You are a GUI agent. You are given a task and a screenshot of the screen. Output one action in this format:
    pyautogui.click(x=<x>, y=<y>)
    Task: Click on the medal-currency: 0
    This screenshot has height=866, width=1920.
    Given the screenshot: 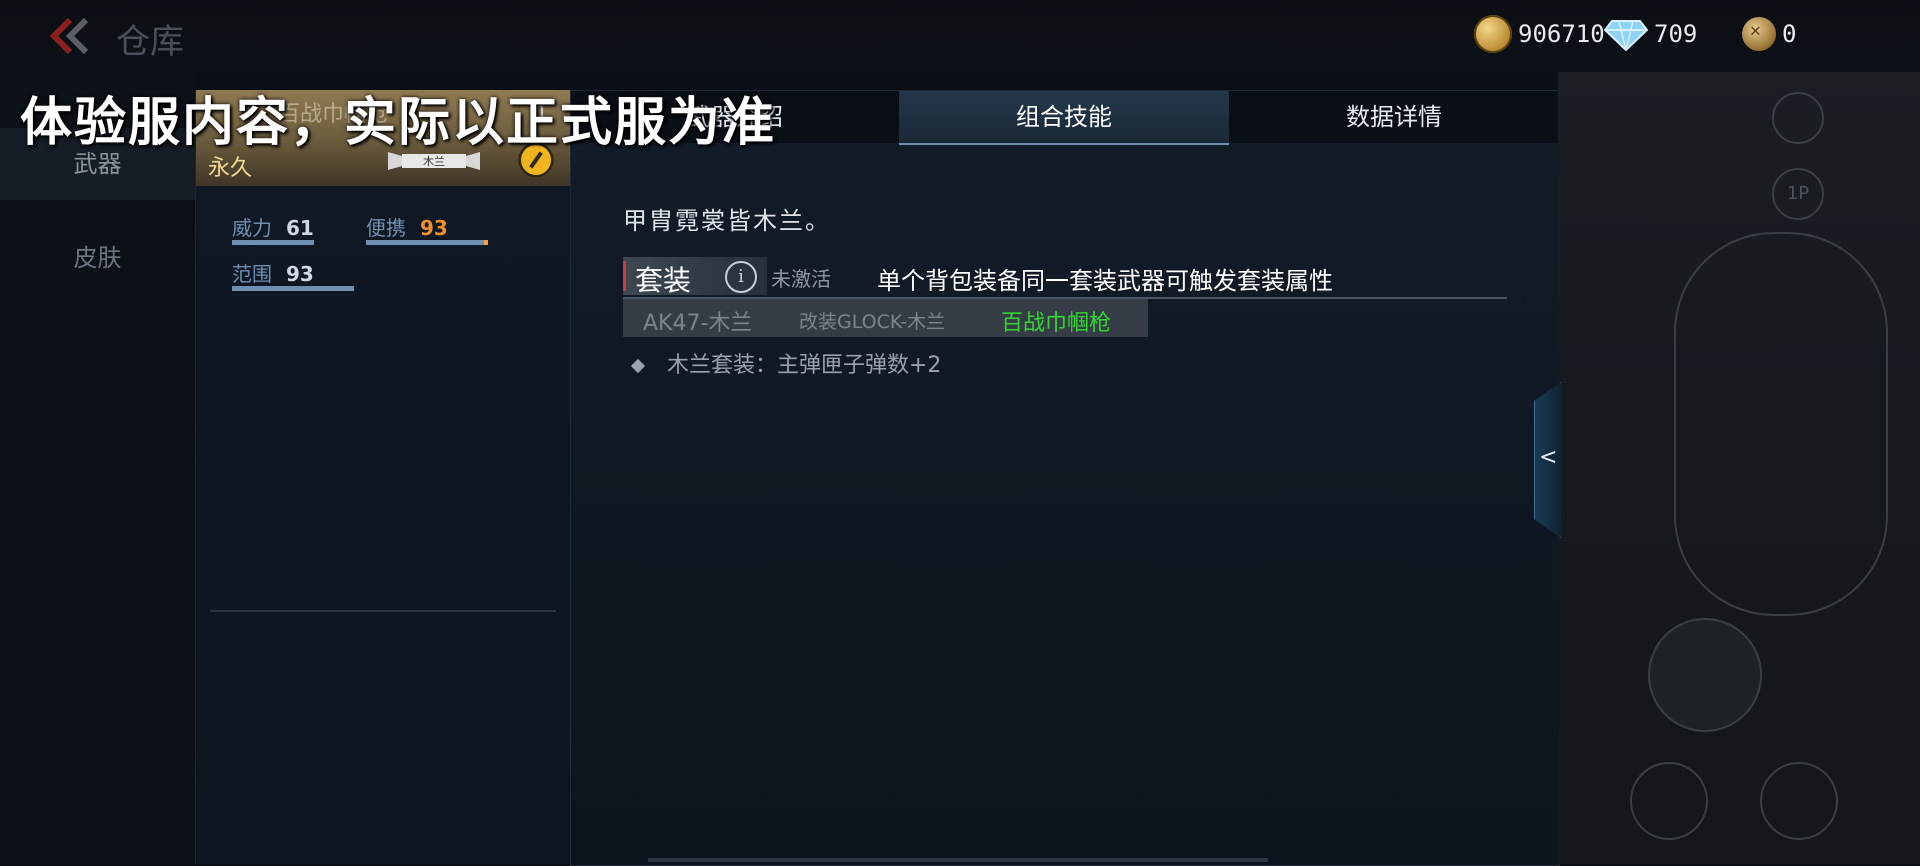 What is the action you would take?
    pyautogui.click(x=1769, y=34)
    